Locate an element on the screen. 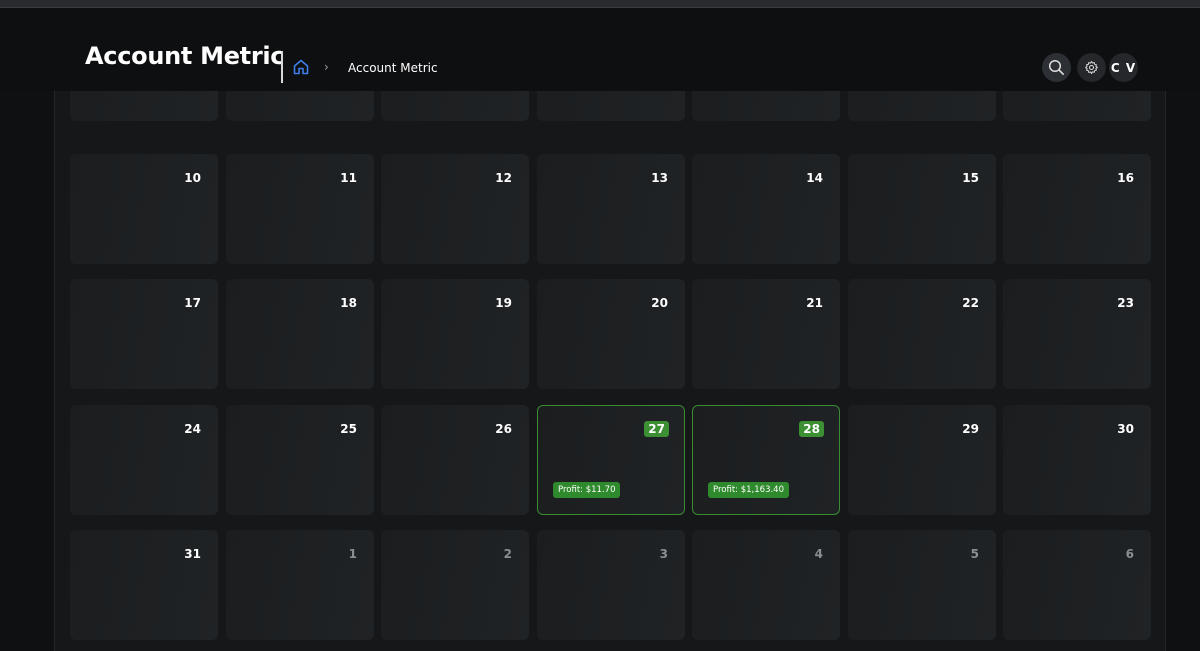 The height and width of the screenshot is (651, 1200). day-number: 18 is located at coordinates (348, 303).